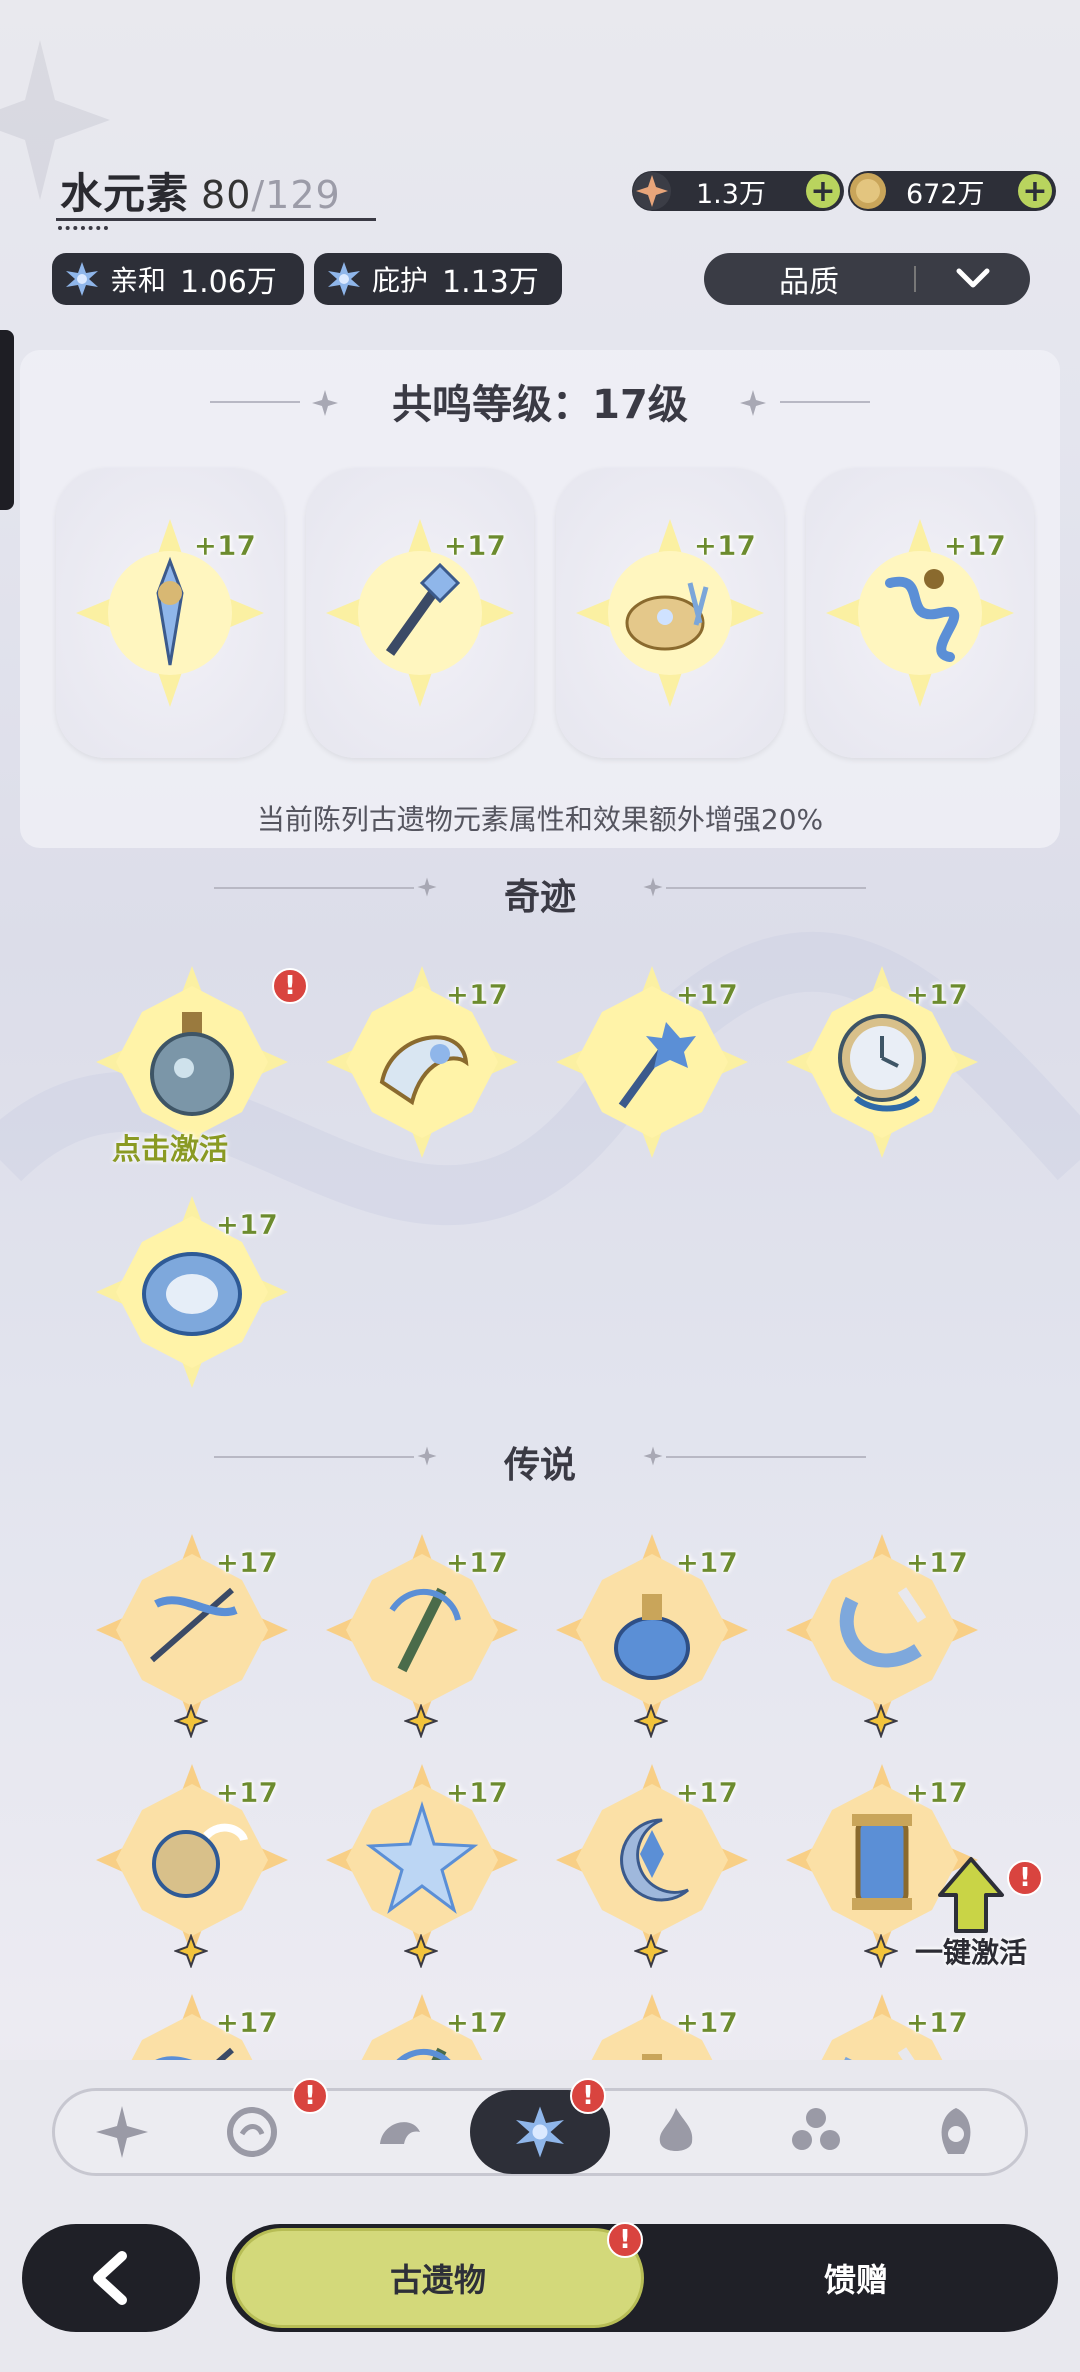  What do you see at coordinates (178, 279) in the screenshot?
I see `affinity-stat: 亲和 1.06万` at bounding box center [178, 279].